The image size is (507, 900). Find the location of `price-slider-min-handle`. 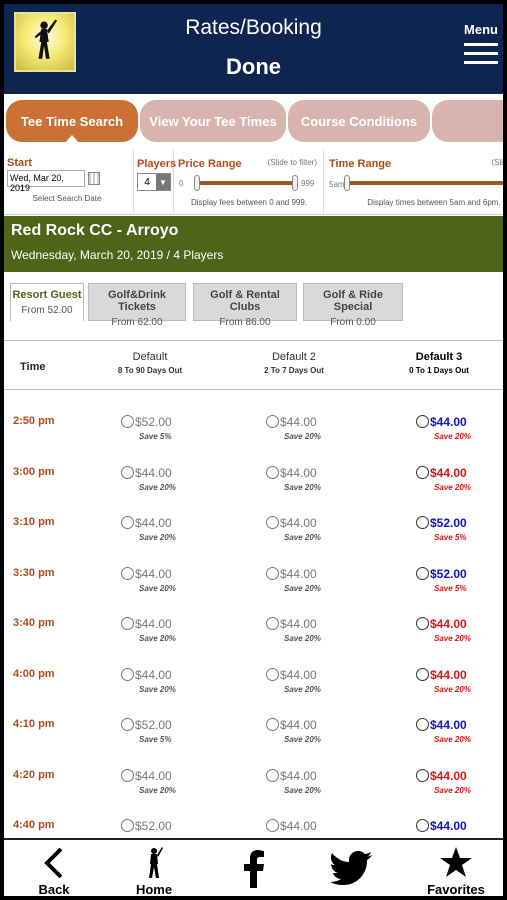

price-slider-min-handle is located at coordinates (197, 183).